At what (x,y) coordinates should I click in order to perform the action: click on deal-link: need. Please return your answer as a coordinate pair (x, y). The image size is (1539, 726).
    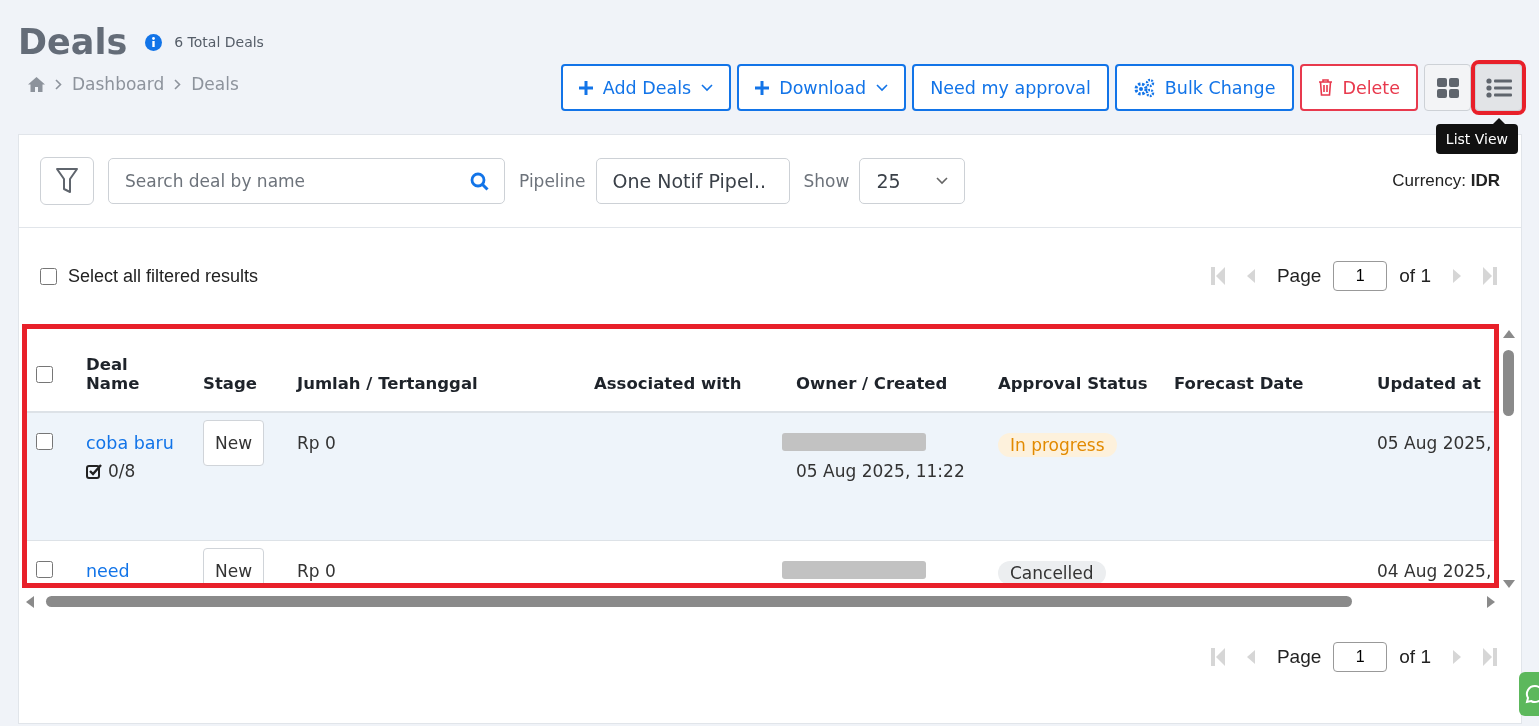
    Looking at the image, I should click on (136, 570).